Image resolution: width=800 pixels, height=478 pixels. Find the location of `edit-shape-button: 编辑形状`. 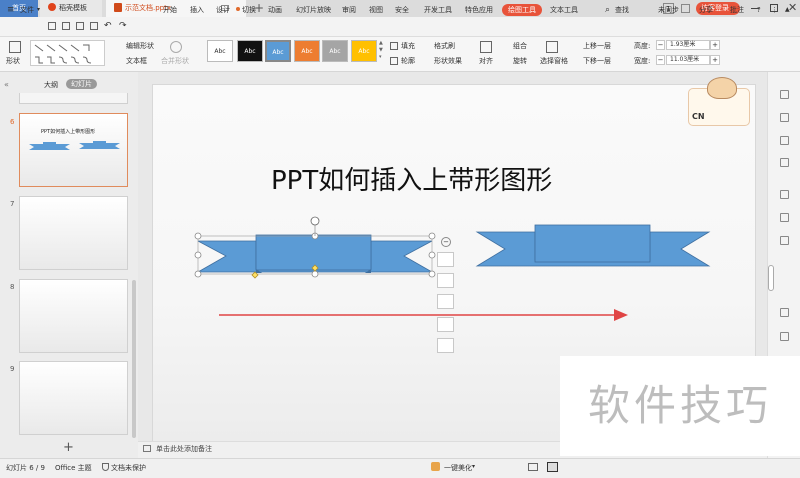

edit-shape-button: 编辑形状 is located at coordinates (140, 46).